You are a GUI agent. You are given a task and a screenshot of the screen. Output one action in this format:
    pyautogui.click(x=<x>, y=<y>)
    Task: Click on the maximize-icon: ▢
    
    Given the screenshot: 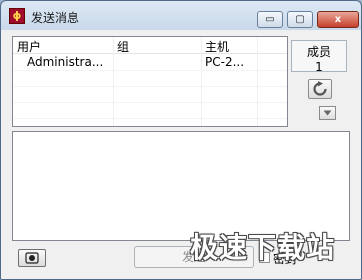 What is the action you would take?
    pyautogui.click(x=300, y=19)
    